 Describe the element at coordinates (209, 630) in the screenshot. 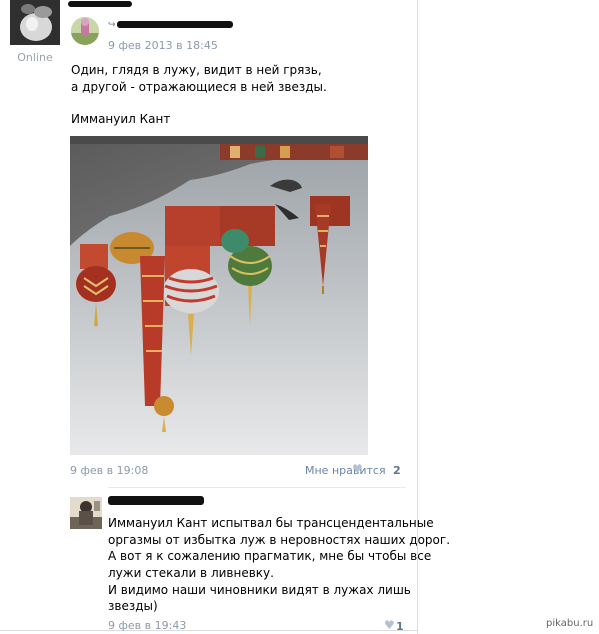

I see `page-divider` at that location.